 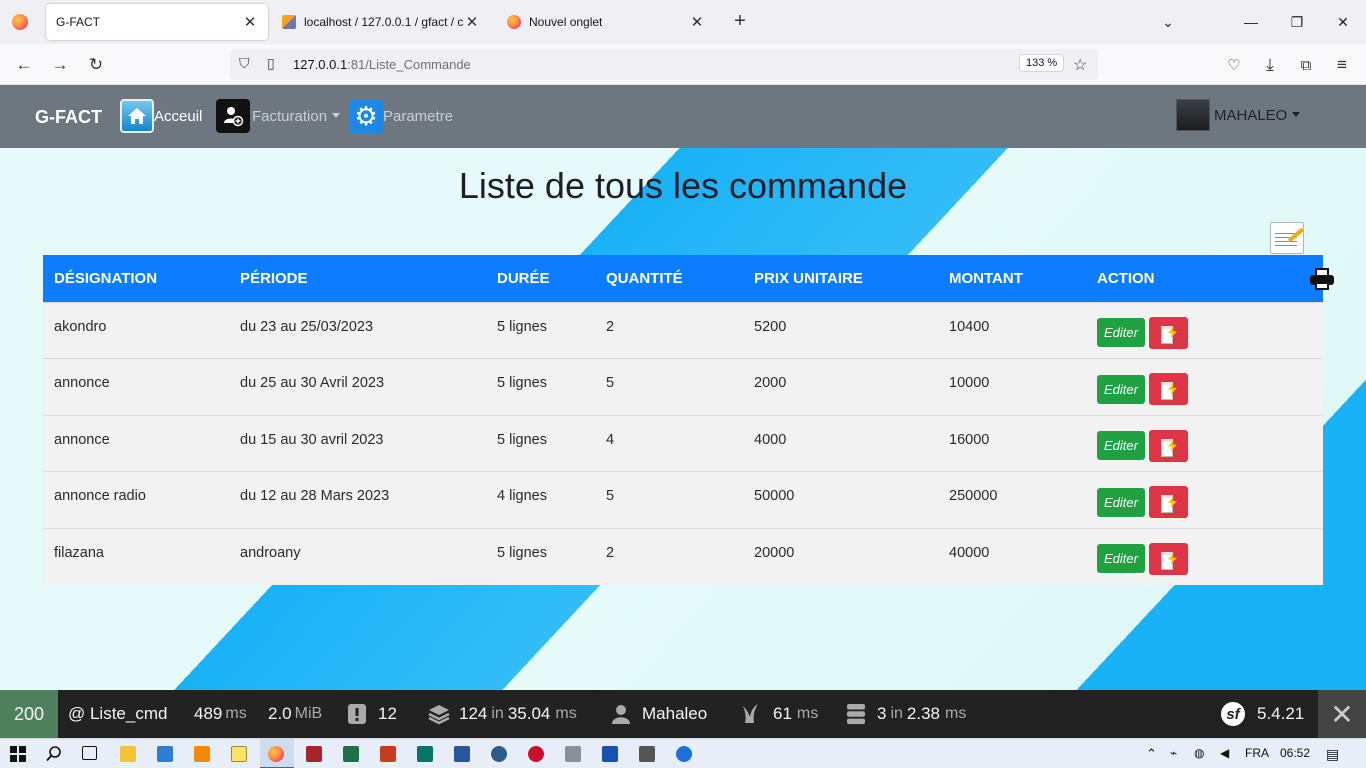 What do you see at coordinates (418, 116) in the screenshot?
I see `nav-settings-label: Parametre` at bounding box center [418, 116].